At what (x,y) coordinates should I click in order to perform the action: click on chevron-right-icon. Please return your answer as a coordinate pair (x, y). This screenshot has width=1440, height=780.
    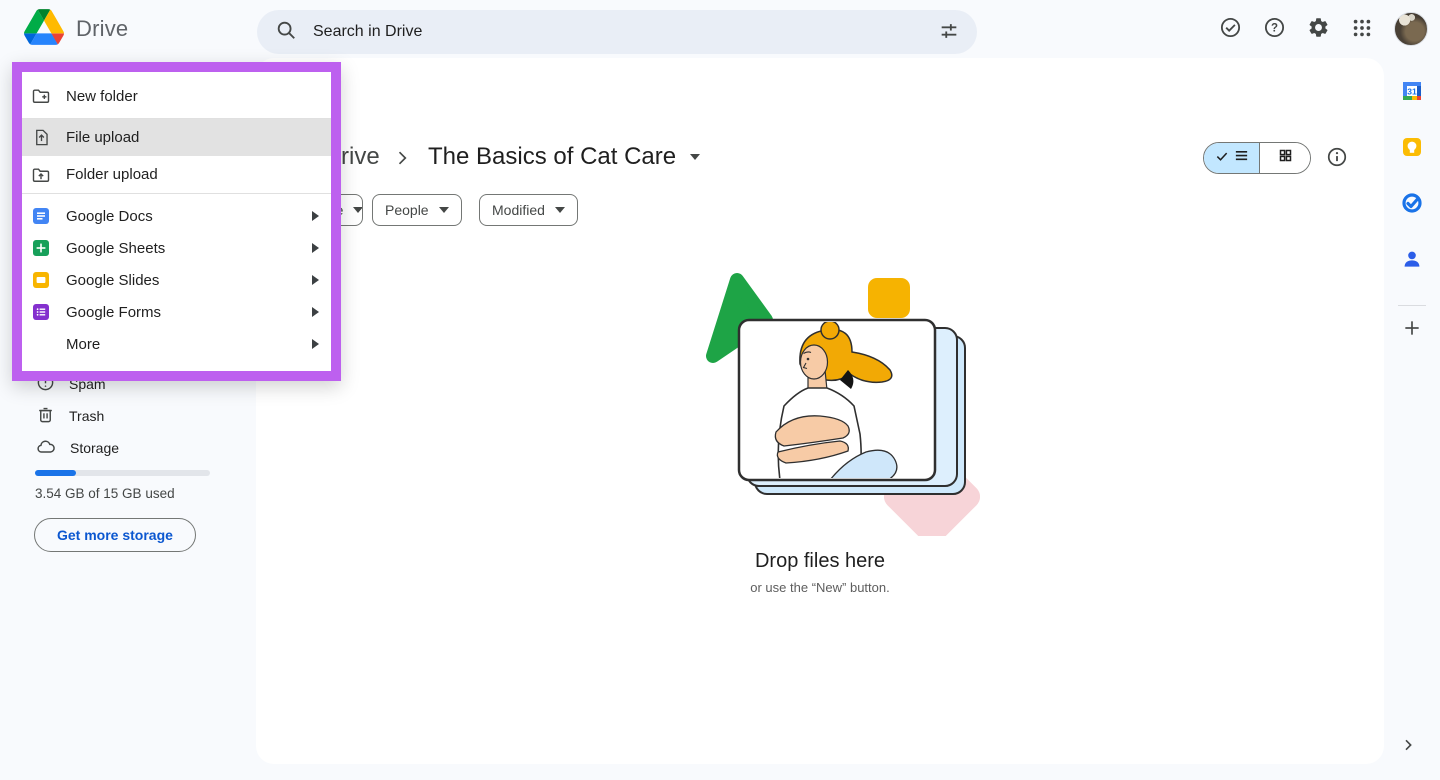
    Looking at the image, I should click on (1408, 747).